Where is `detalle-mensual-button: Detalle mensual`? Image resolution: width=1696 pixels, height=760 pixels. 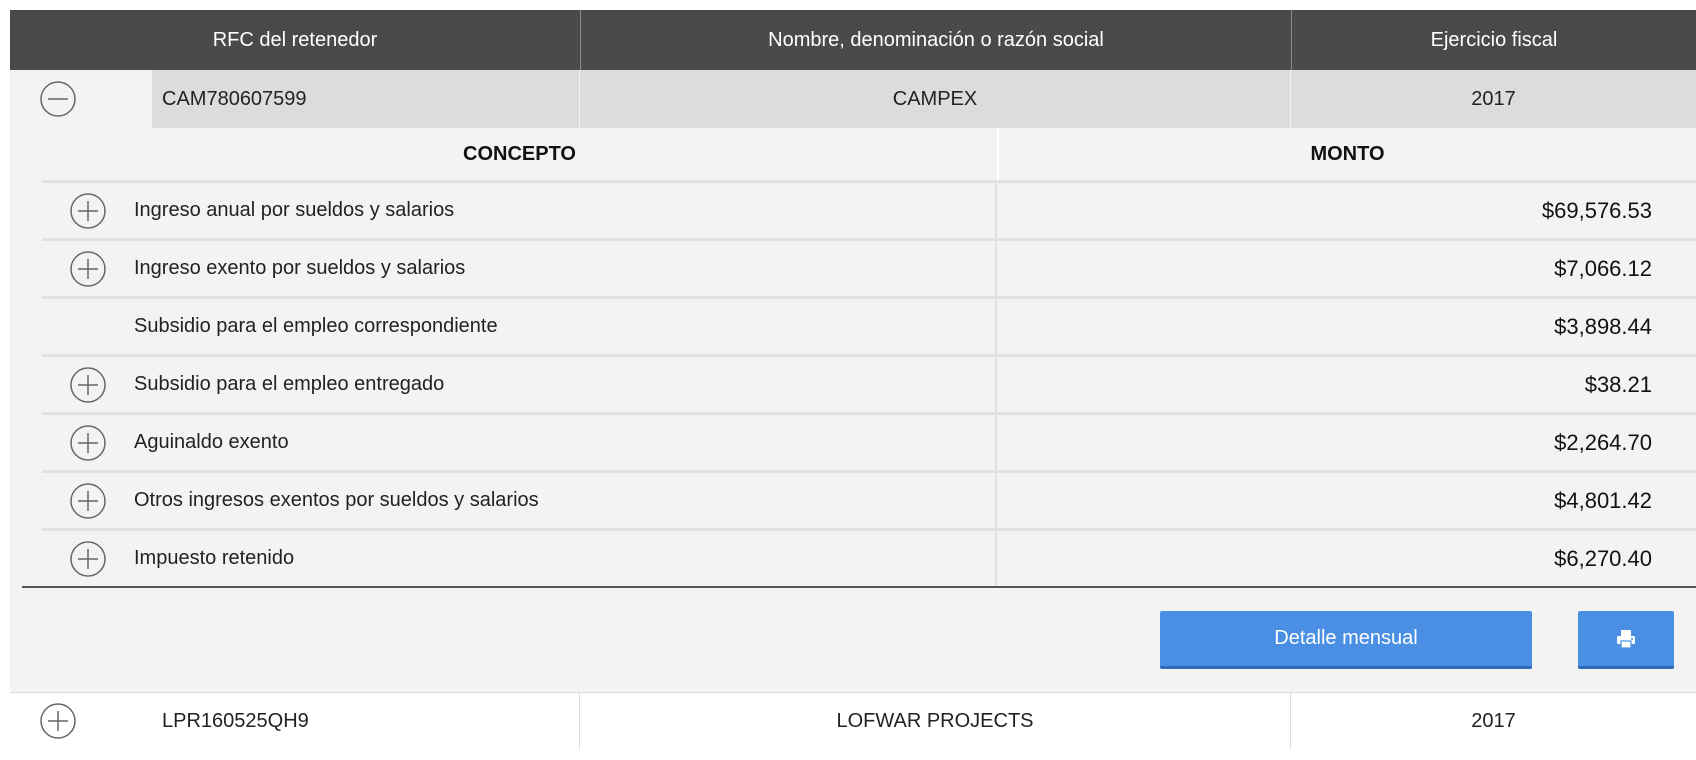
detalle-mensual-button: Detalle mensual is located at coordinates (1346, 640).